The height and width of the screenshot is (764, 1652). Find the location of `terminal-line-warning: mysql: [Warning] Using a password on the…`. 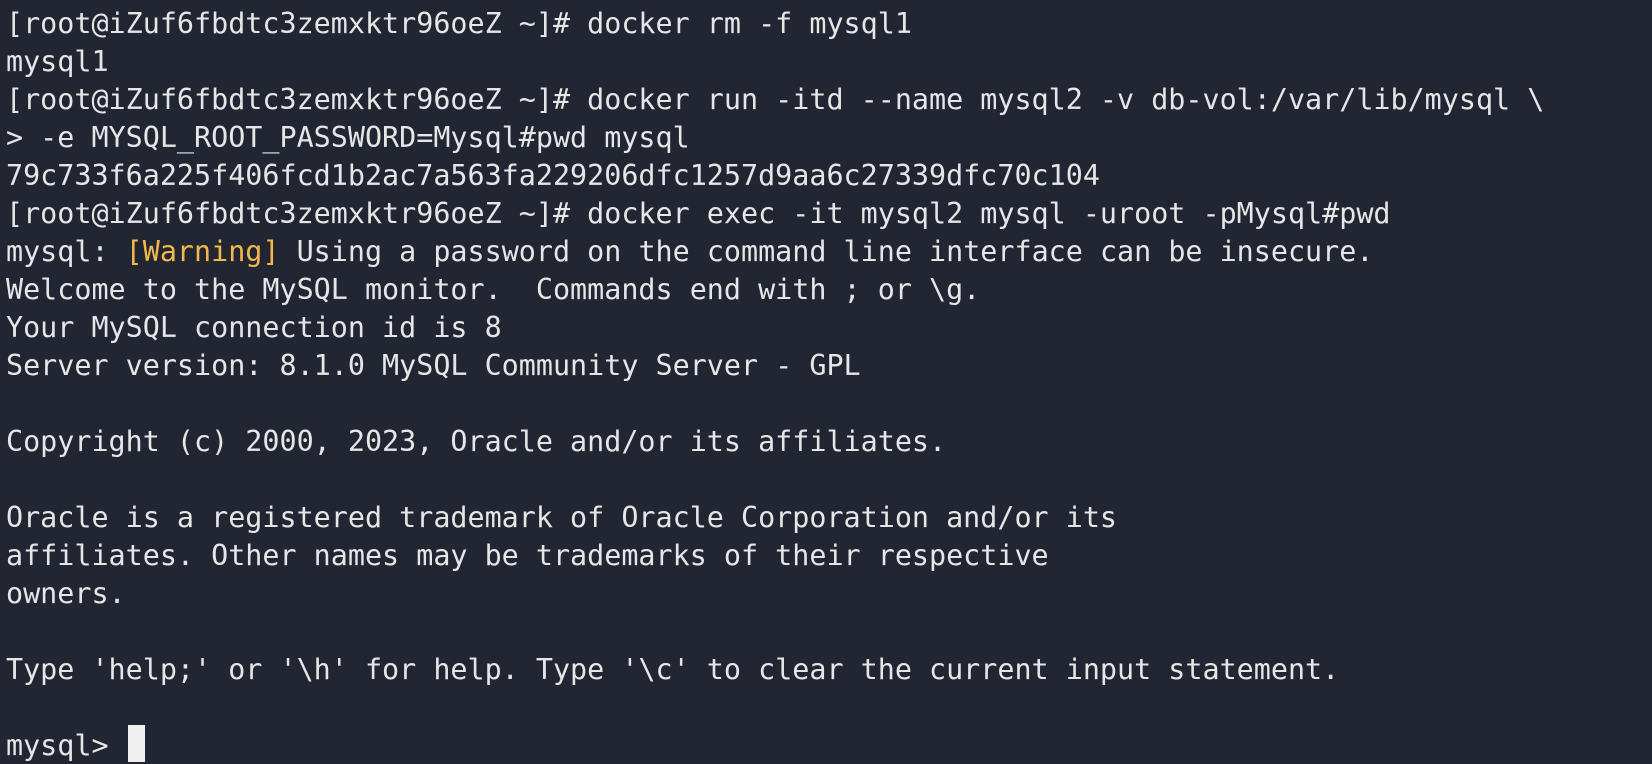

terminal-line-warning: mysql: [Warning] Using a password on the… is located at coordinates (829, 252).